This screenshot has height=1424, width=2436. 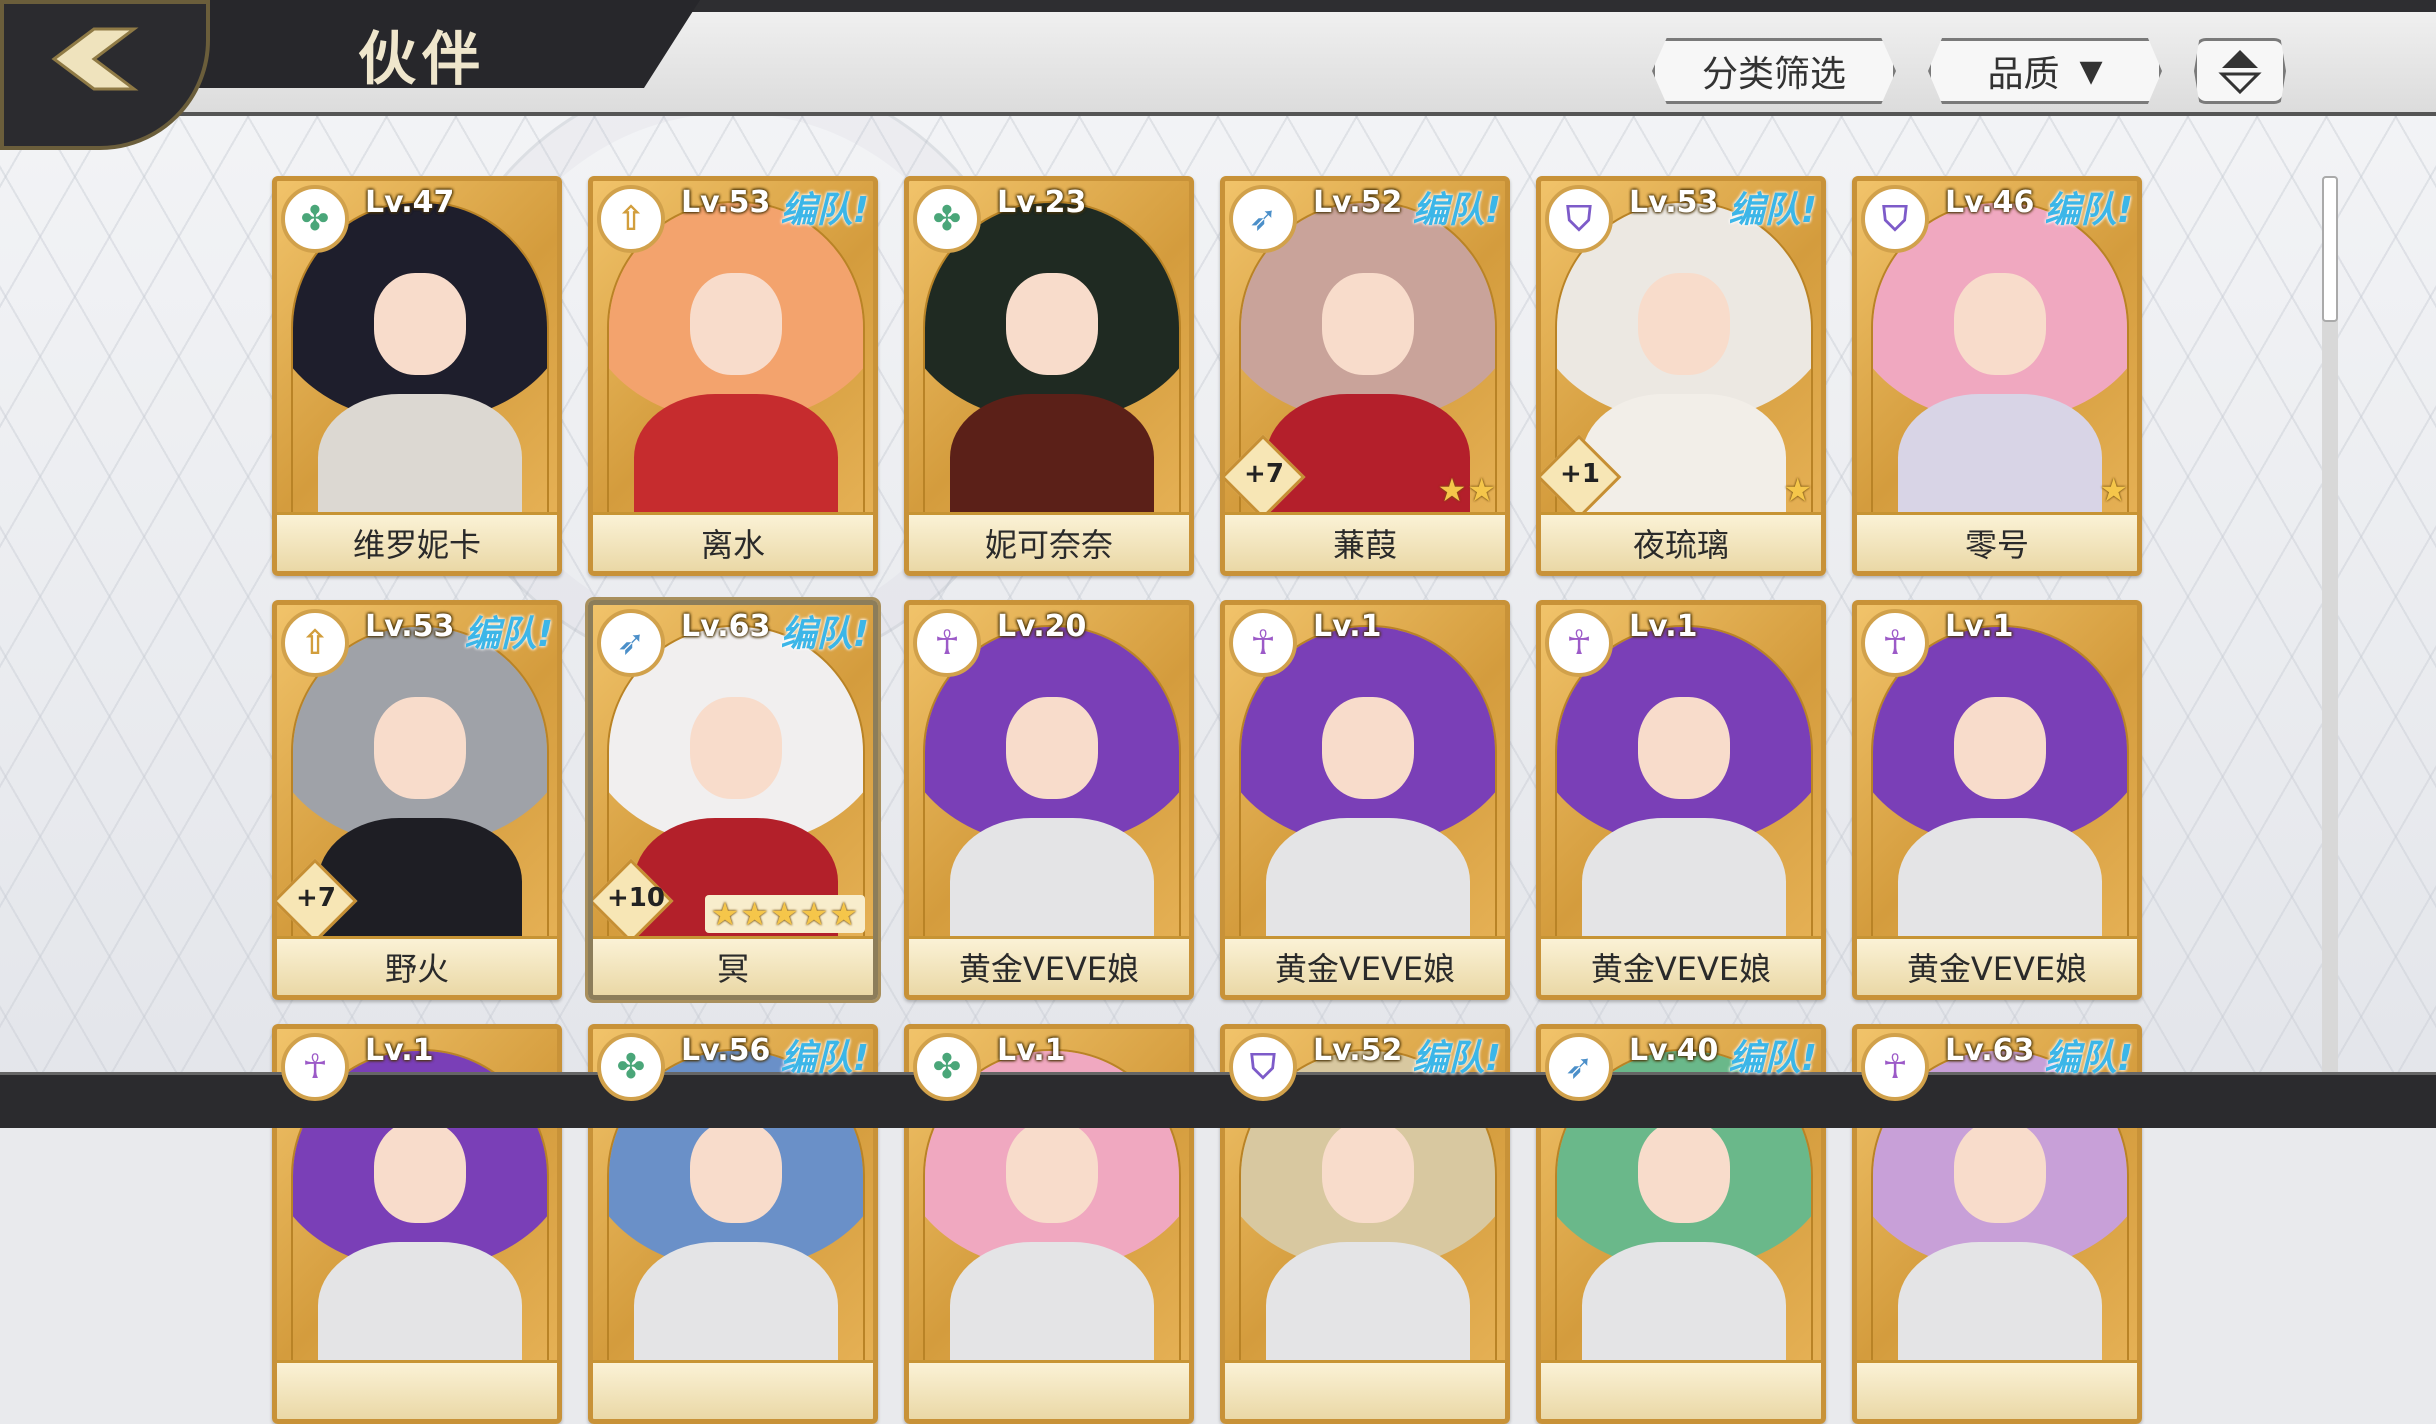 What do you see at coordinates (2330, 626) in the screenshot?
I see `scrollbar` at bounding box center [2330, 626].